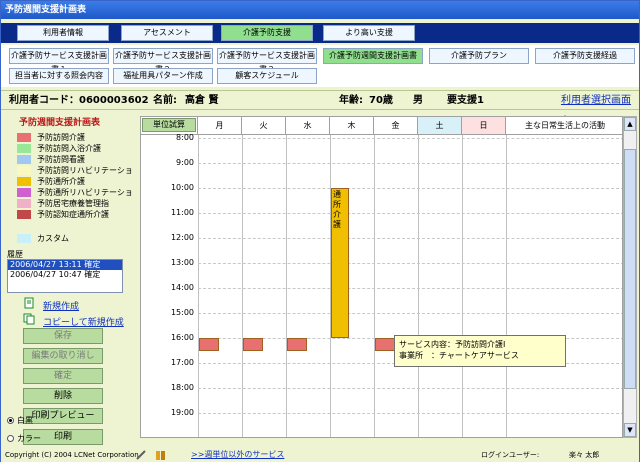  What do you see at coordinates (630, 269) in the screenshot?
I see `scroll-thumb` at bounding box center [630, 269].